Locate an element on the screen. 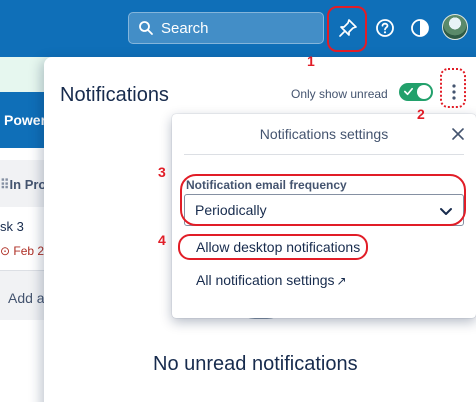 This screenshot has height=402, width=476. drag-handle-icon: ⠿ is located at coordinates (5, 184).